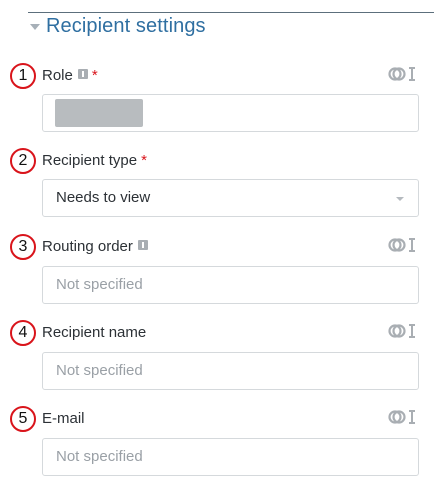 The image size is (446, 491). I want to click on step-badge: 1, so click(23, 76).